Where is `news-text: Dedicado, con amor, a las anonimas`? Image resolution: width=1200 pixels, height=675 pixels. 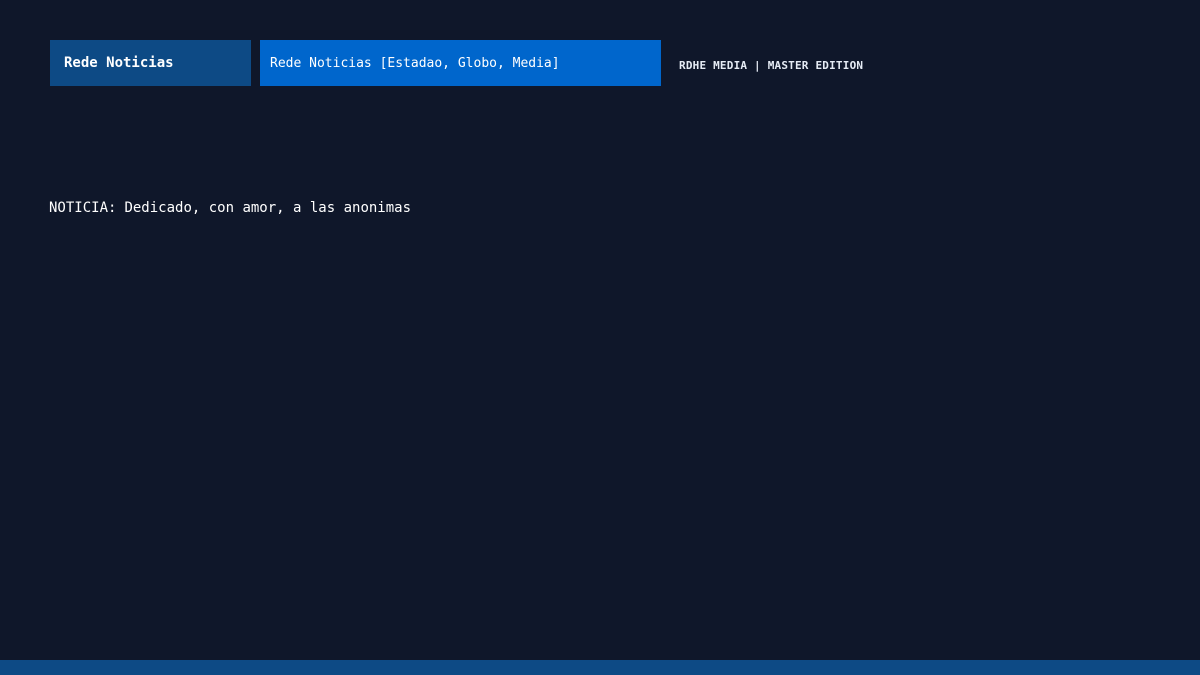
news-text: Dedicado, con amor, a las anonimas is located at coordinates (268, 208).